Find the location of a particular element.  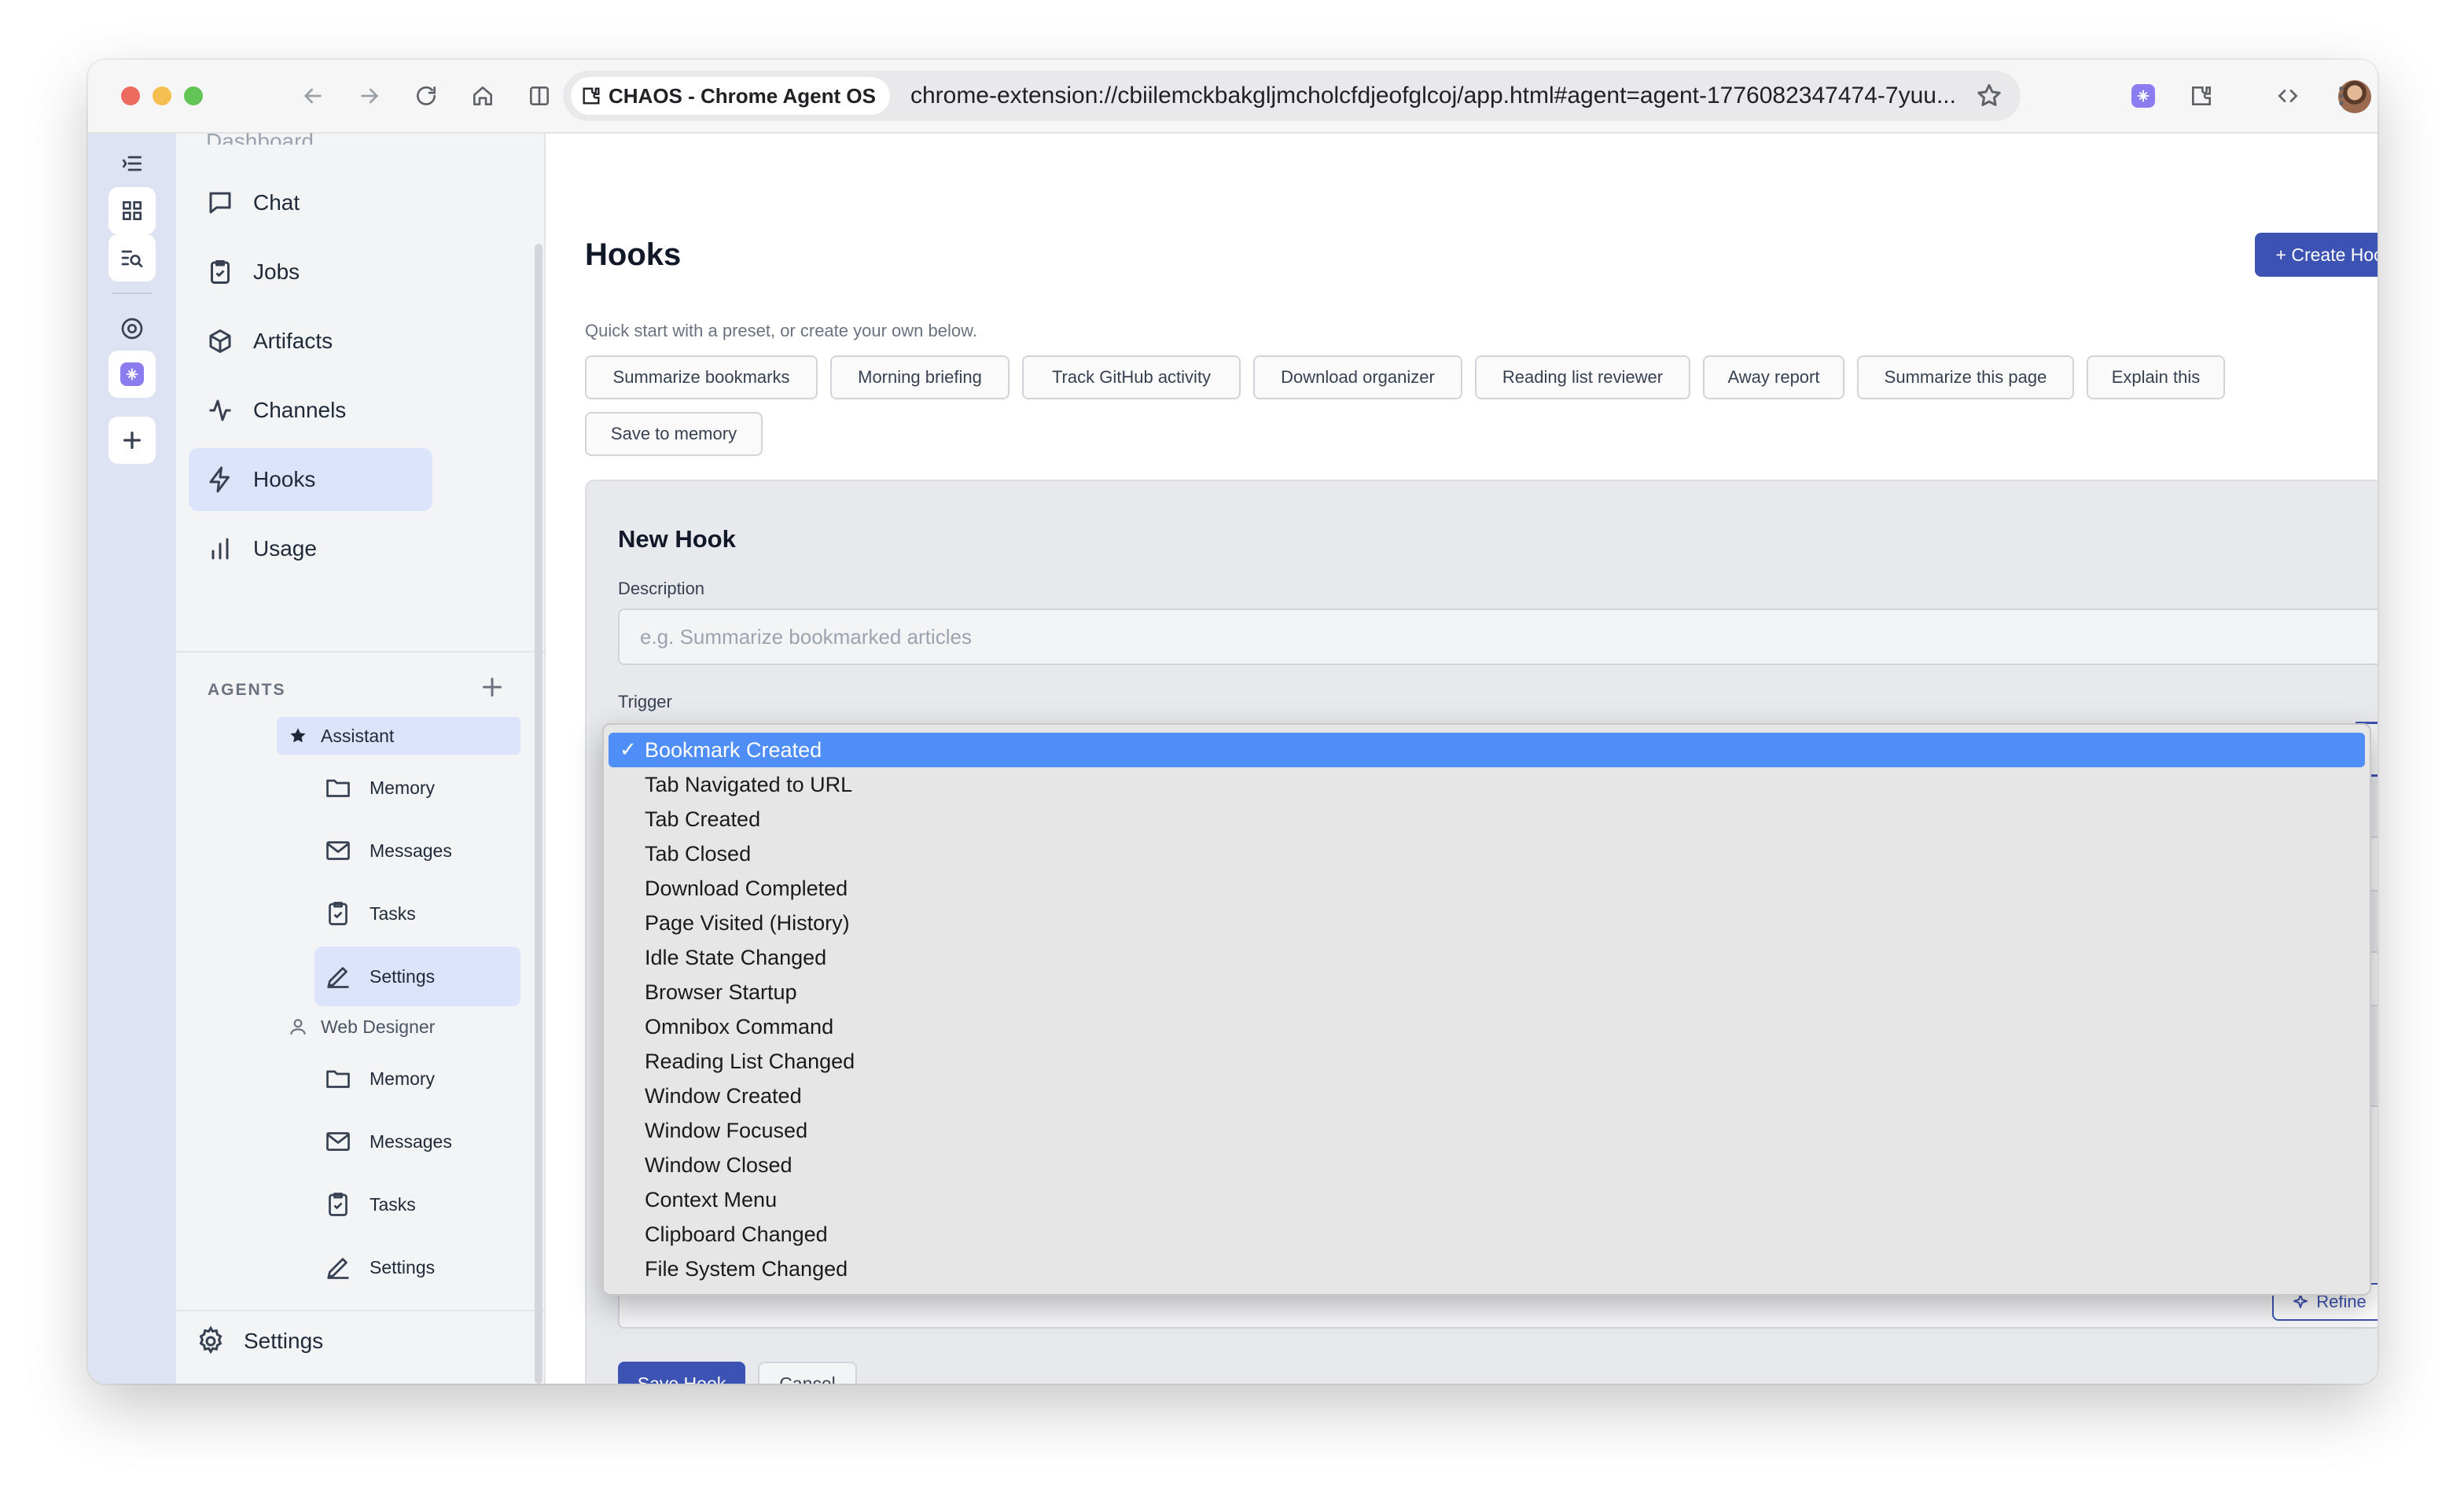

trigger-option: Window Focused is located at coordinates (1487, 1131).